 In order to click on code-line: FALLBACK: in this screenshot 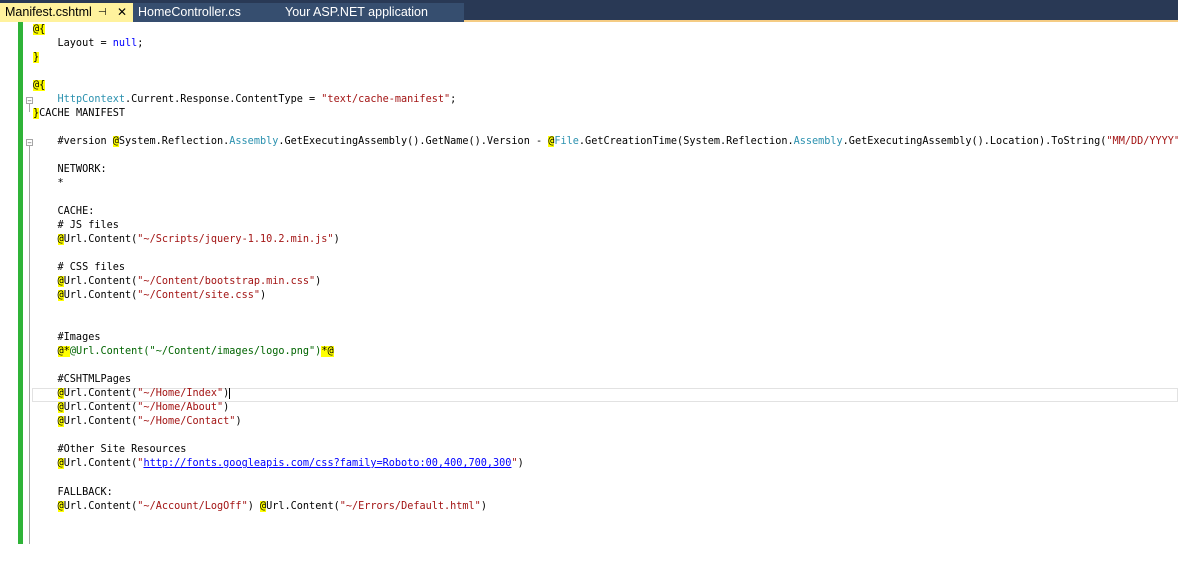, I will do `click(73, 492)`.